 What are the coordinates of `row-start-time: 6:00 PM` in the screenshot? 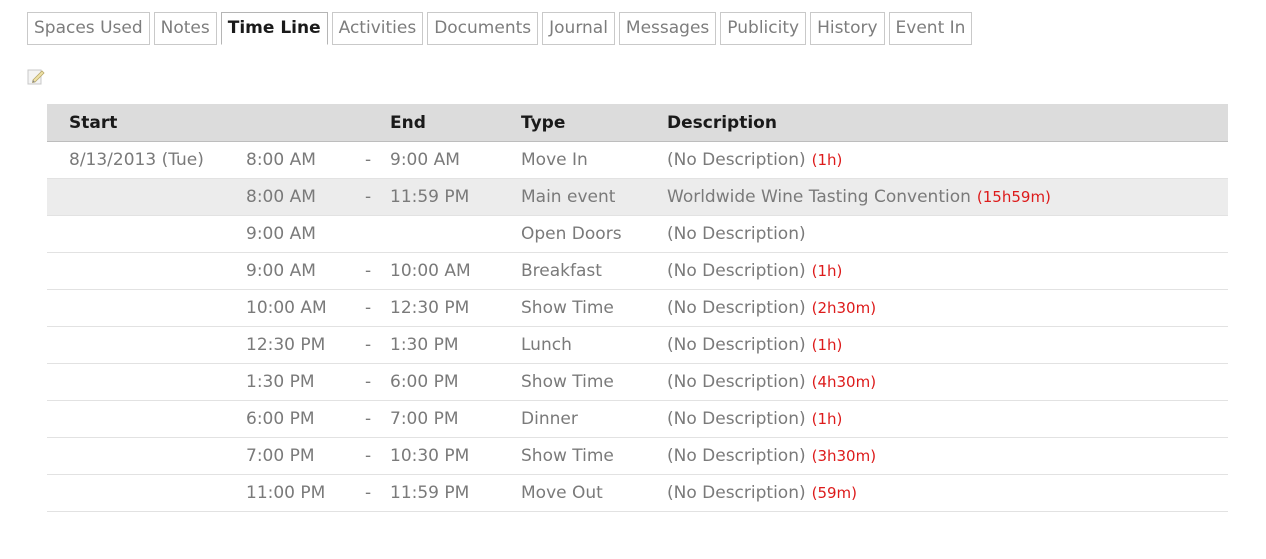 It's located at (305, 419).